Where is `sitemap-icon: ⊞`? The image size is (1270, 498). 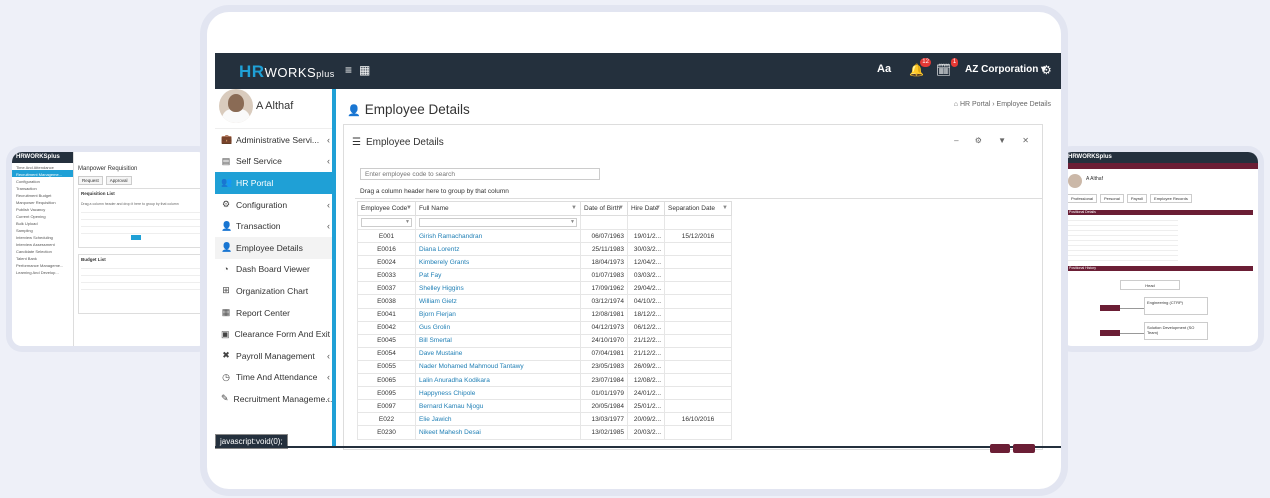
sitemap-icon: ⊞ is located at coordinates (226, 290).